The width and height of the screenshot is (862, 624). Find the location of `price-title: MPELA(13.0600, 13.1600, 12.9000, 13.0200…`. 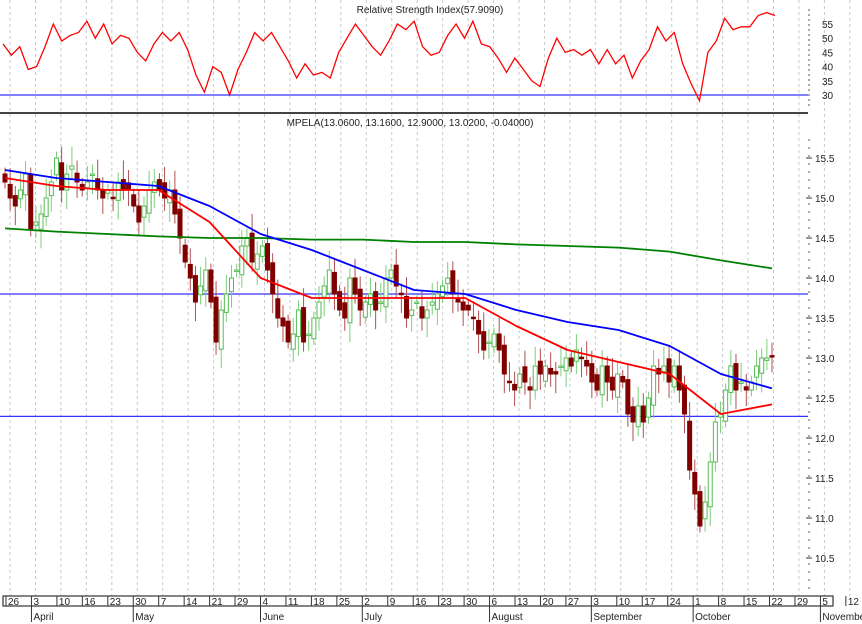

price-title: MPELA(13.0600, 13.1600, 12.9000, 13.0200… is located at coordinates (410, 123).